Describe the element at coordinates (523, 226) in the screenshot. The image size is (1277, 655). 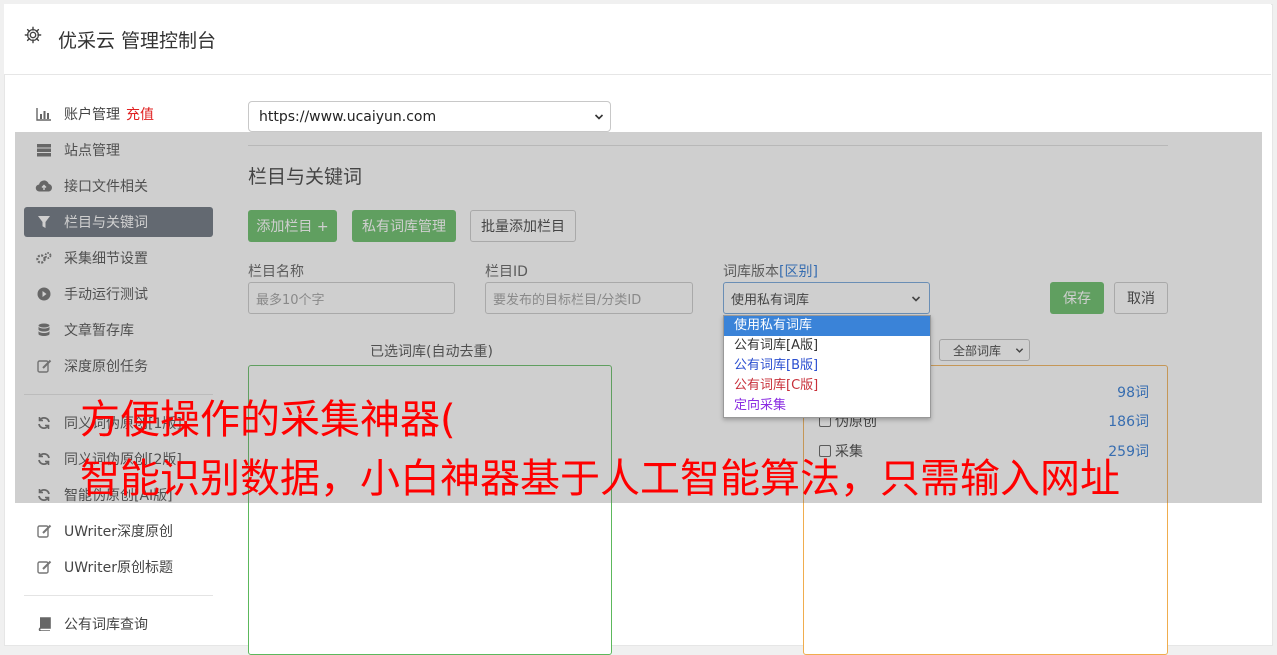
I see `batch-add-column-button: 批量添加栏目` at that location.